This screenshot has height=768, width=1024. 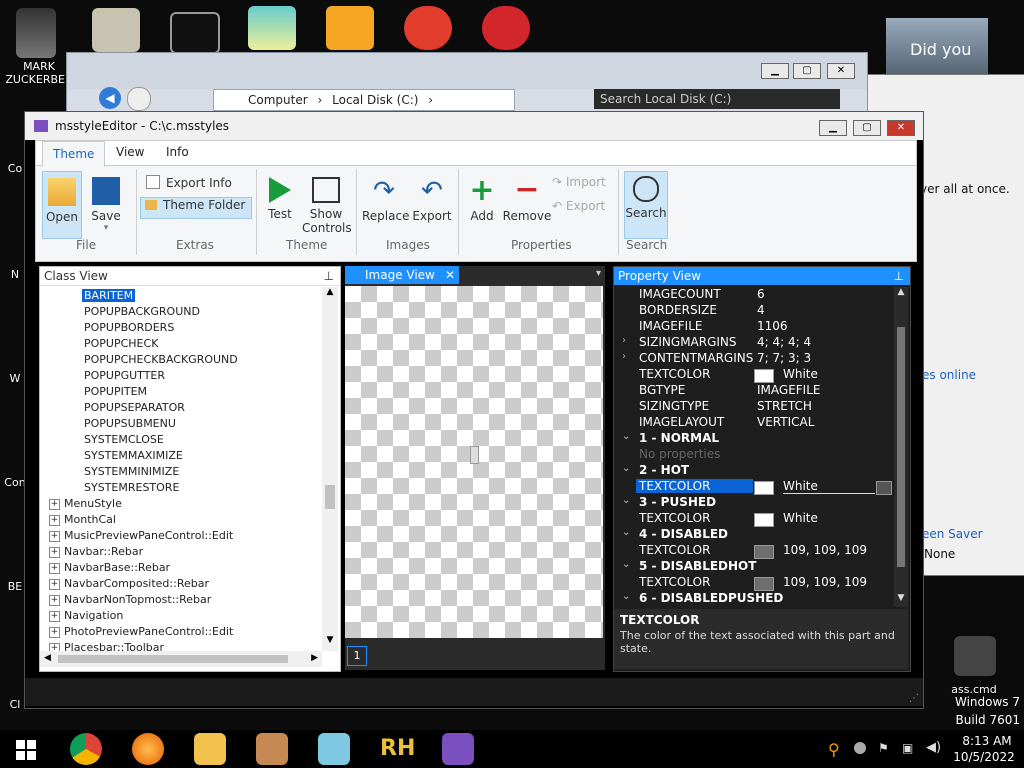 I want to click on tree-item: Navbar::Rebar, so click(x=103, y=551).